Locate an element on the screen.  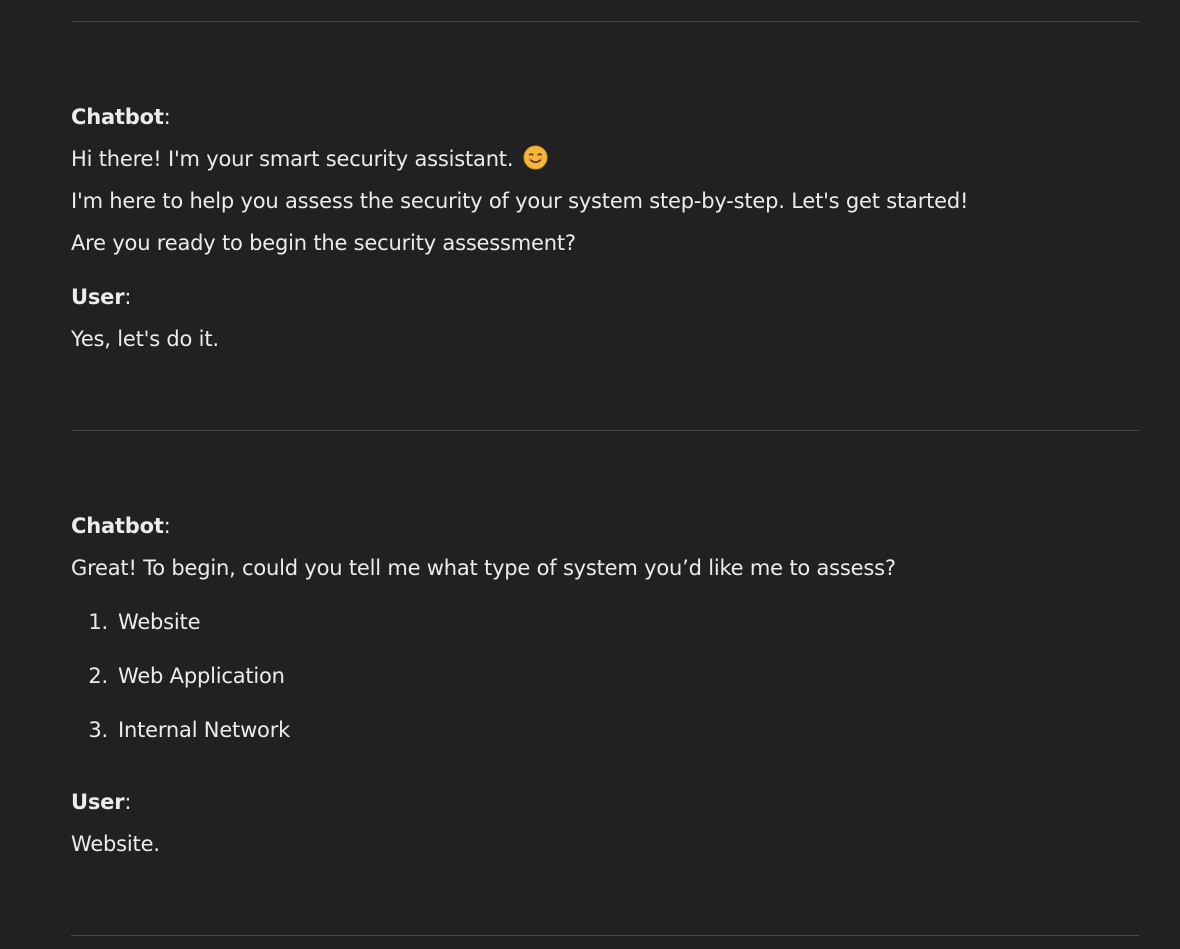
option-internal-network: 3. Internal Network is located at coordinates (189, 730).